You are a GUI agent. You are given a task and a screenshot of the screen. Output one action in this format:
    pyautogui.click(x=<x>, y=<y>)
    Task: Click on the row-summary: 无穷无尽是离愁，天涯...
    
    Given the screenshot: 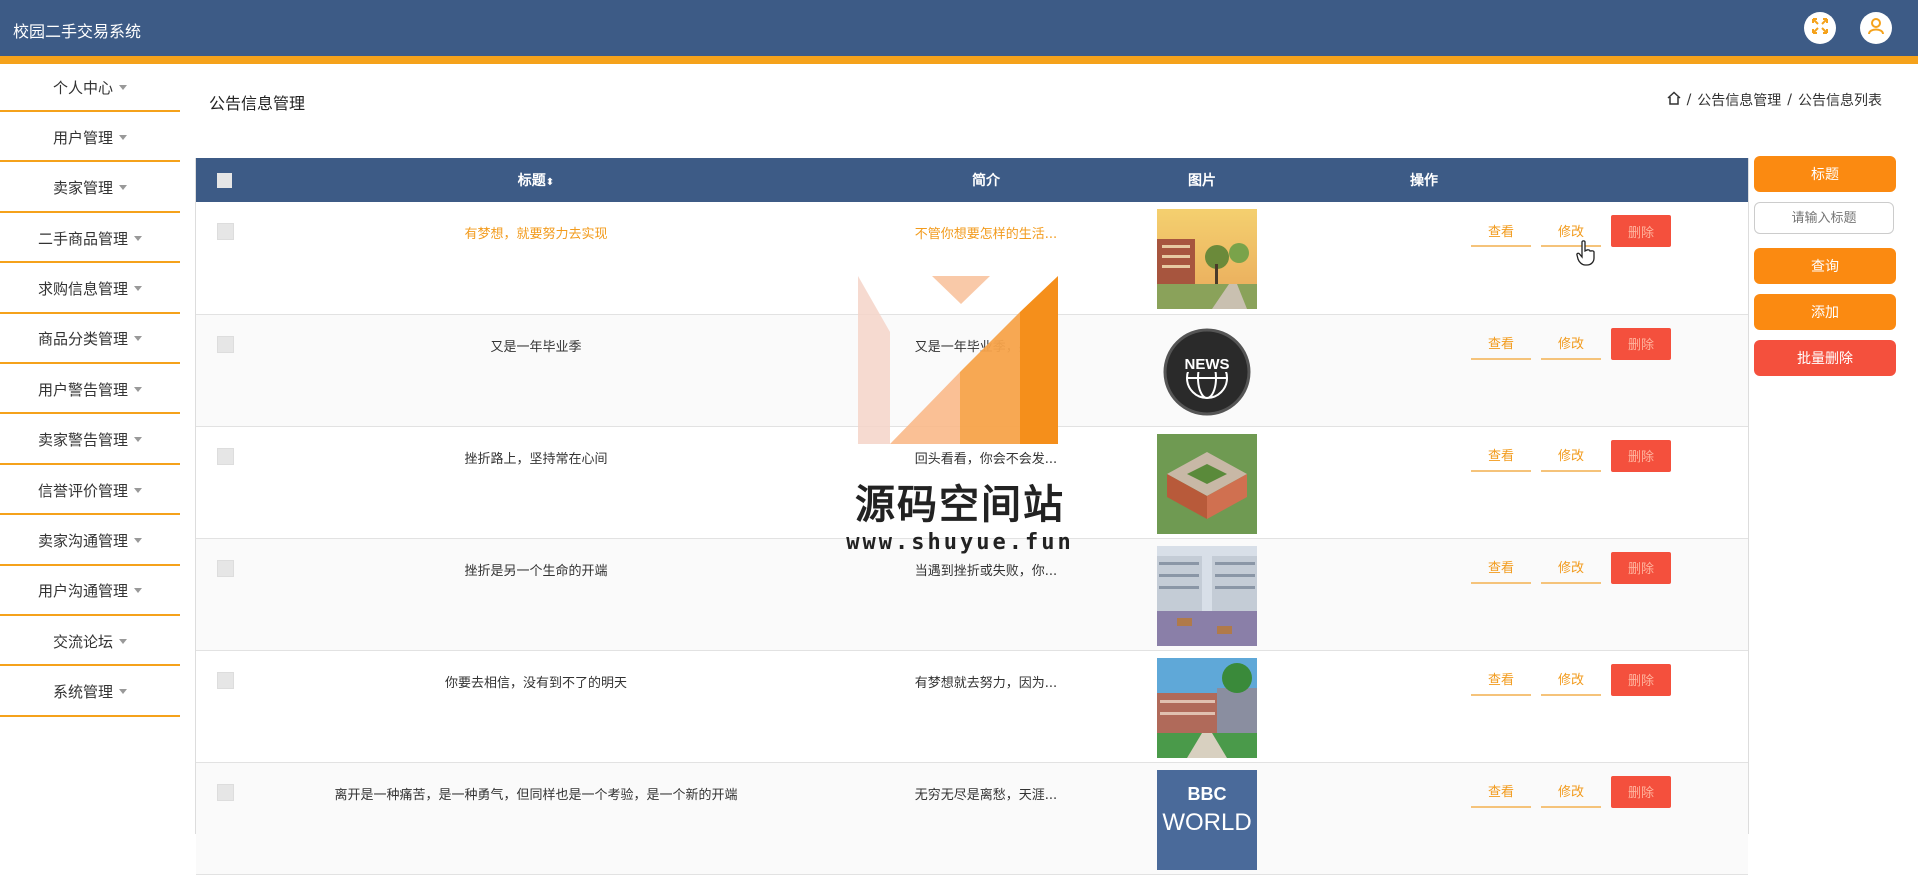 What is the action you would take?
    pyautogui.click(x=986, y=795)
    